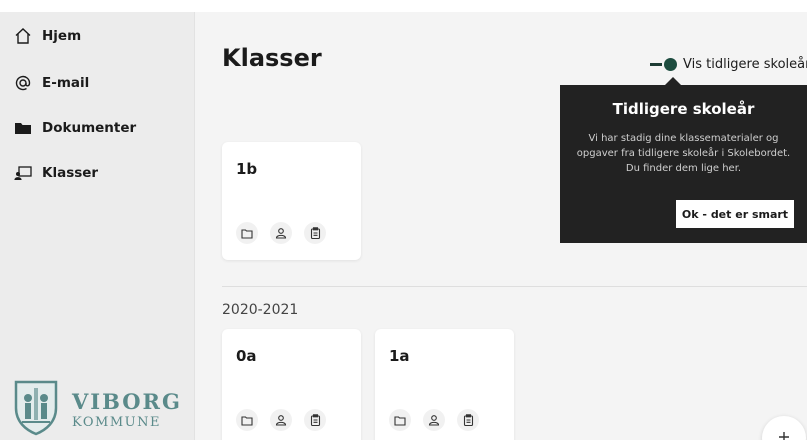  Describe the element at coordinates (272, 58) in the screenshot. I see `page-title: Klasser` at that location.